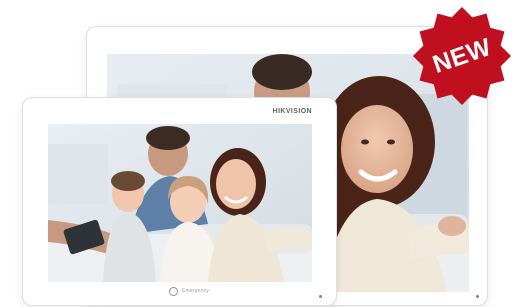 This screenshot has height=307, width=513. I want to click on front-status-led, so click(320, 296).